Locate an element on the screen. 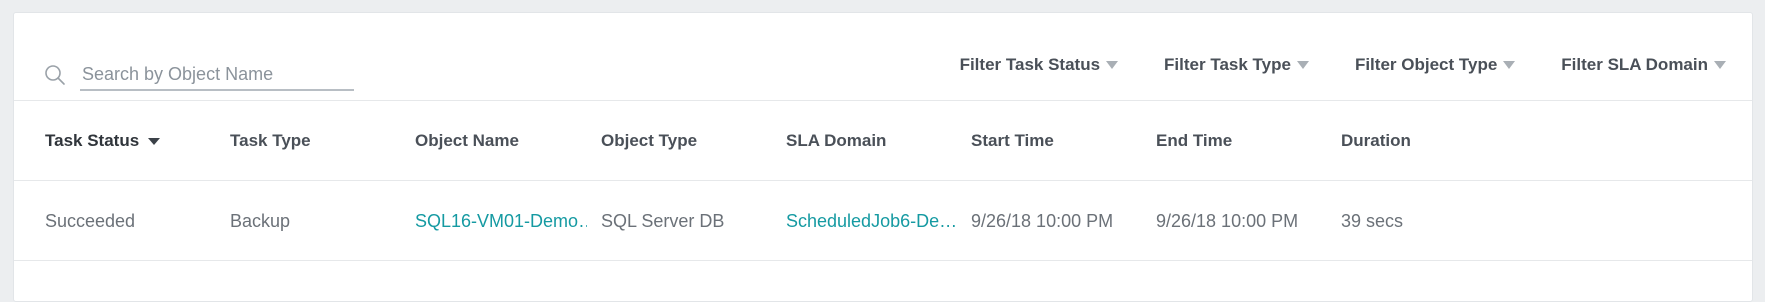 The width and height of the screenshot is (1765, 302). start-time-cell: 9/26/18 10:00 PM is located at coordinates (1042, 220).